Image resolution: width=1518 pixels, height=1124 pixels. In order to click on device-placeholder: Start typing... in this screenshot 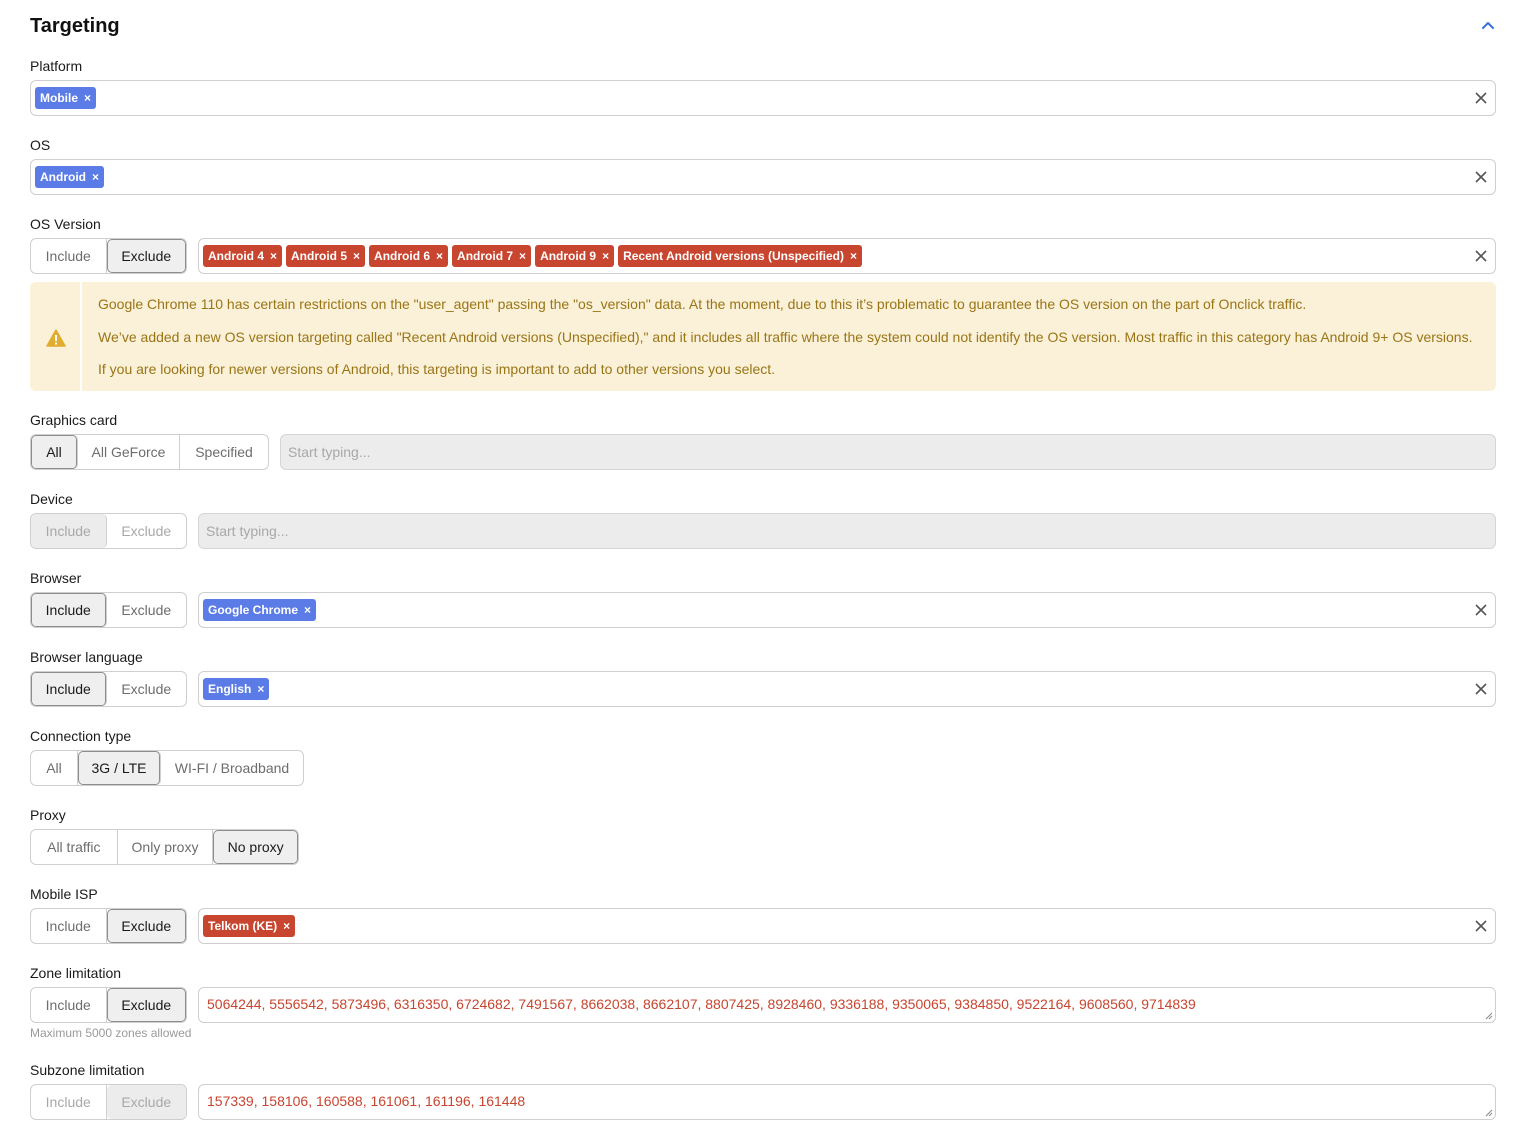, I will do `click(247, 531)`.